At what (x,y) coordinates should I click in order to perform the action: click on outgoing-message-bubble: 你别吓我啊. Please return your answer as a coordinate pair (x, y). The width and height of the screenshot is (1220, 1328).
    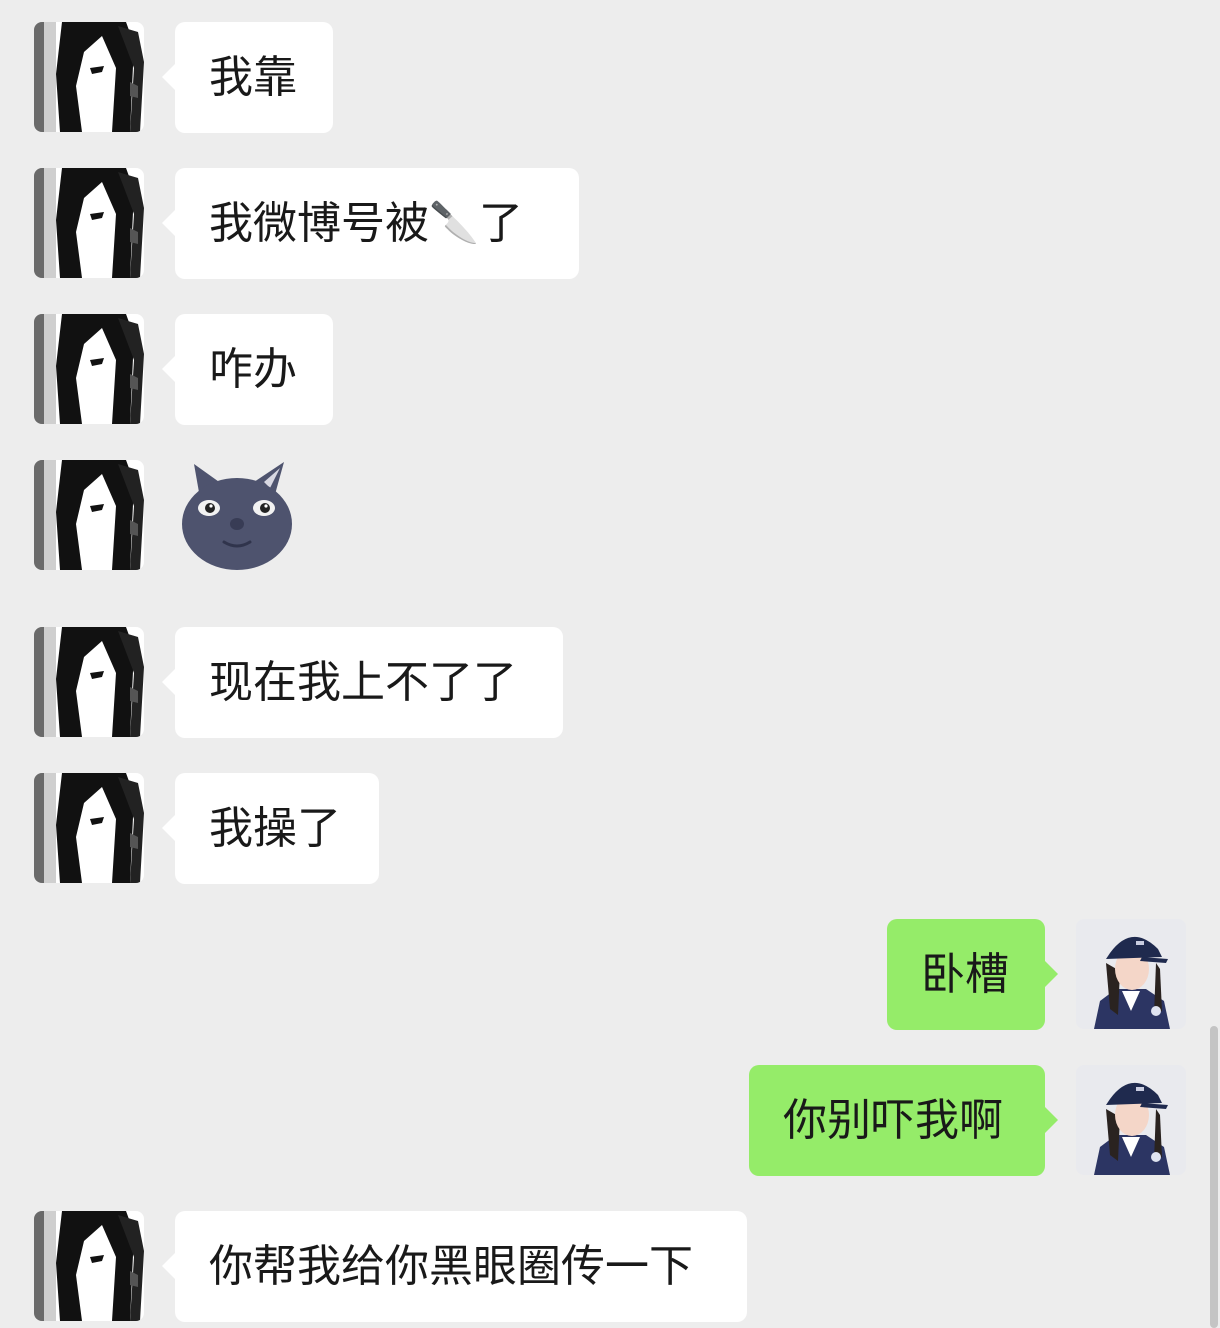
    Looking at the image, I should click on (903, 1120).